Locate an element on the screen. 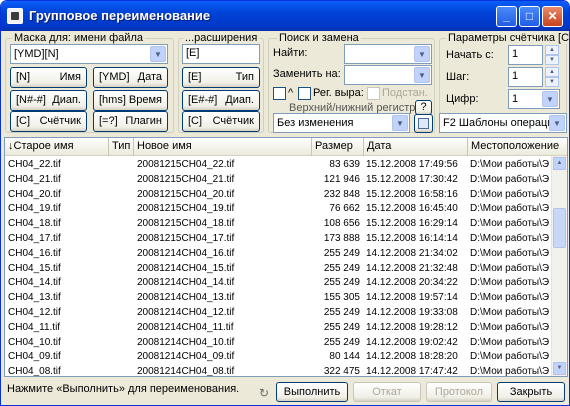  filename-mask-combo: [YMD][N] ▼ is located at coordinates (89, 54).